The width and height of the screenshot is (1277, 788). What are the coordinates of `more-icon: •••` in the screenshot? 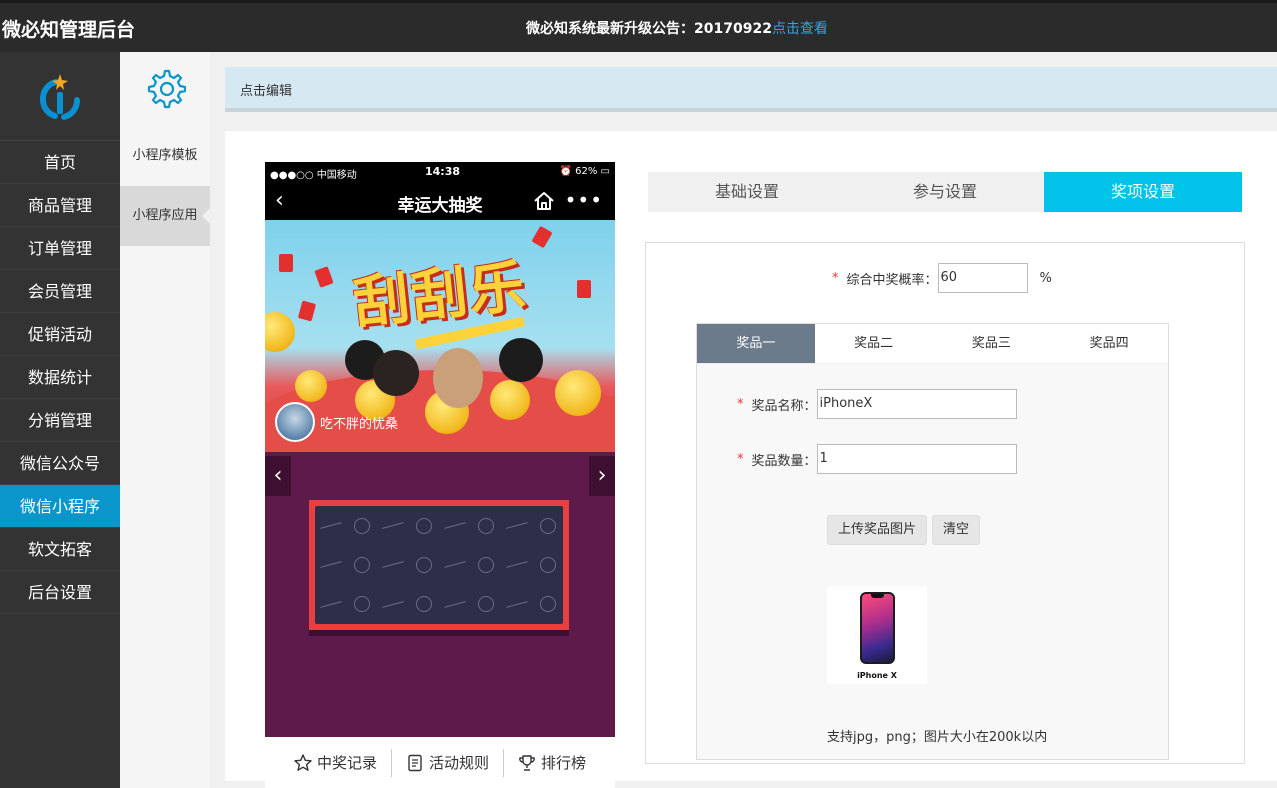 It's located at (584, 200).